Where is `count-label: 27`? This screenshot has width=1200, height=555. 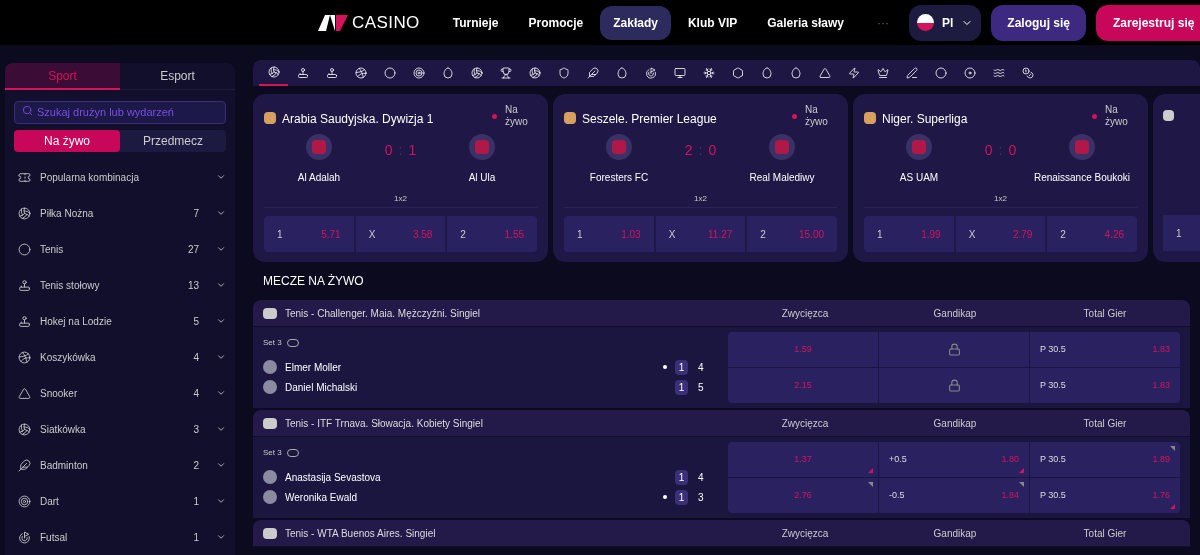 count-label: 27 is located at coordinates (193, 249).